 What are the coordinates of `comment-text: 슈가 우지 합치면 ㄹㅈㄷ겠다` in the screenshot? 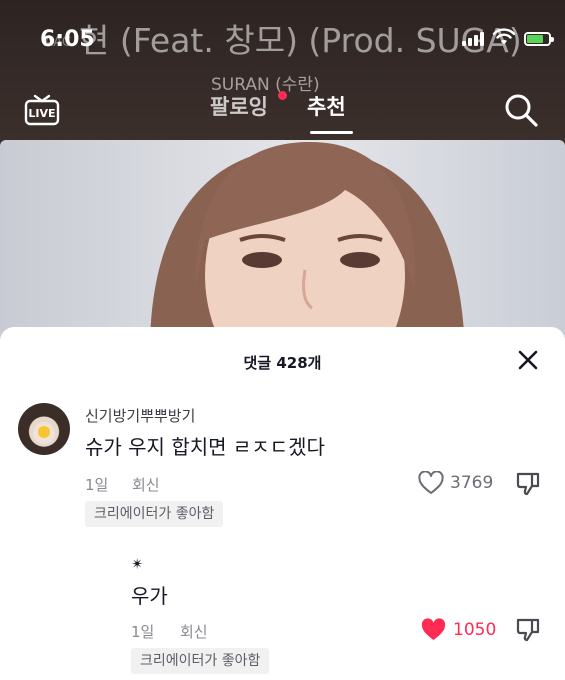 It's located at (205, 447).